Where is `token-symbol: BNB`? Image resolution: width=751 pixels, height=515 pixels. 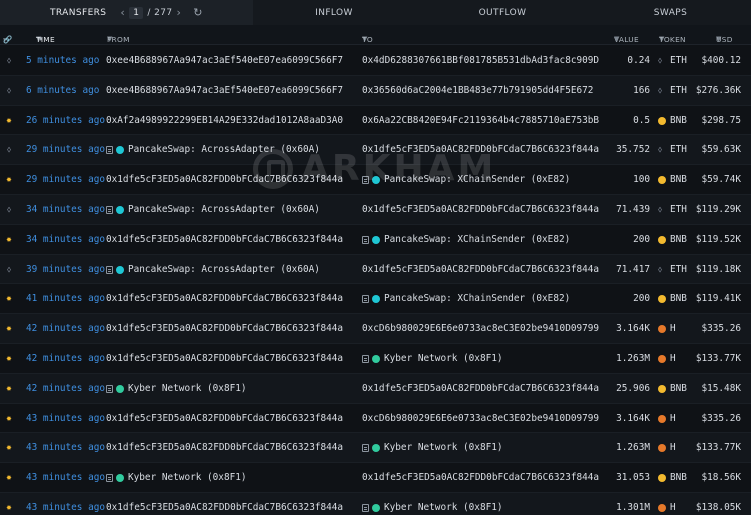
token-symbol: BNB is located at coordinates (678, 478).